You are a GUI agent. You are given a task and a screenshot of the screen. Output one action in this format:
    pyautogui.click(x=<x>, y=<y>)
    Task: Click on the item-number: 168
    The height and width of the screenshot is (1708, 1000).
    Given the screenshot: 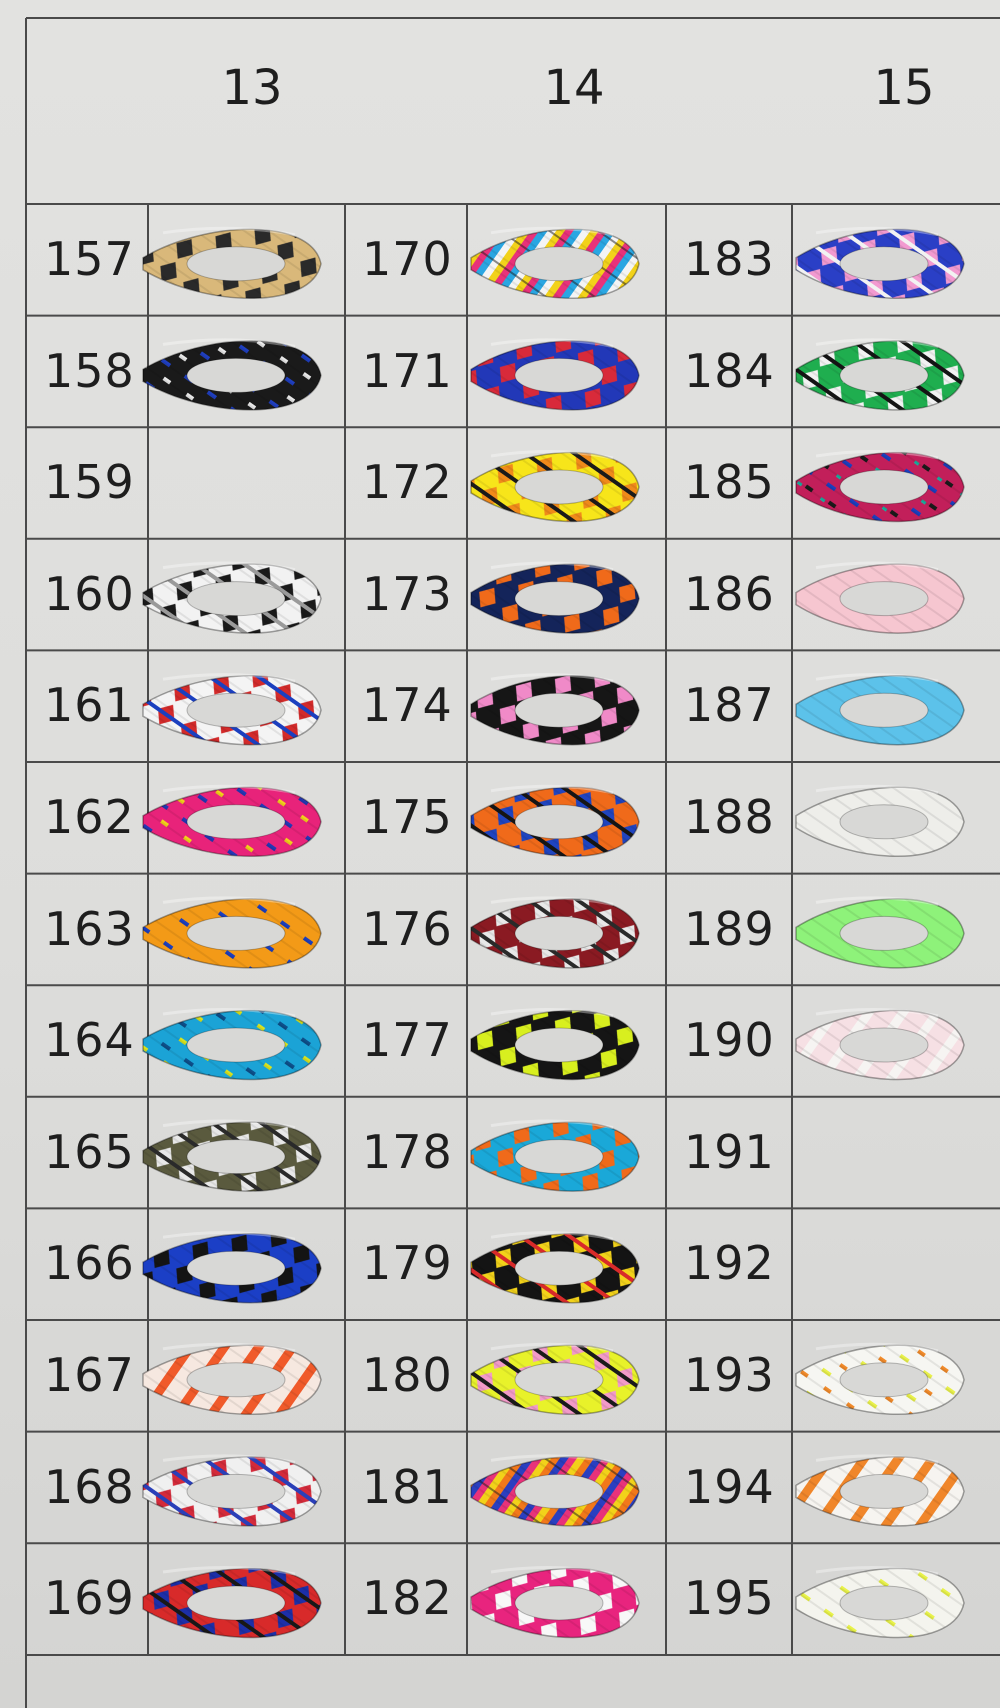 What is the action you would take?
    pyautogui.click(x=89, y=1486)
    